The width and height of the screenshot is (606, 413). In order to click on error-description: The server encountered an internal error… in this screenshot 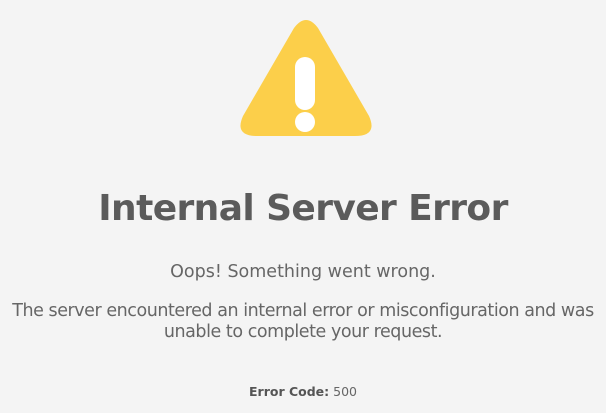, I will do `click(303, 322)`.